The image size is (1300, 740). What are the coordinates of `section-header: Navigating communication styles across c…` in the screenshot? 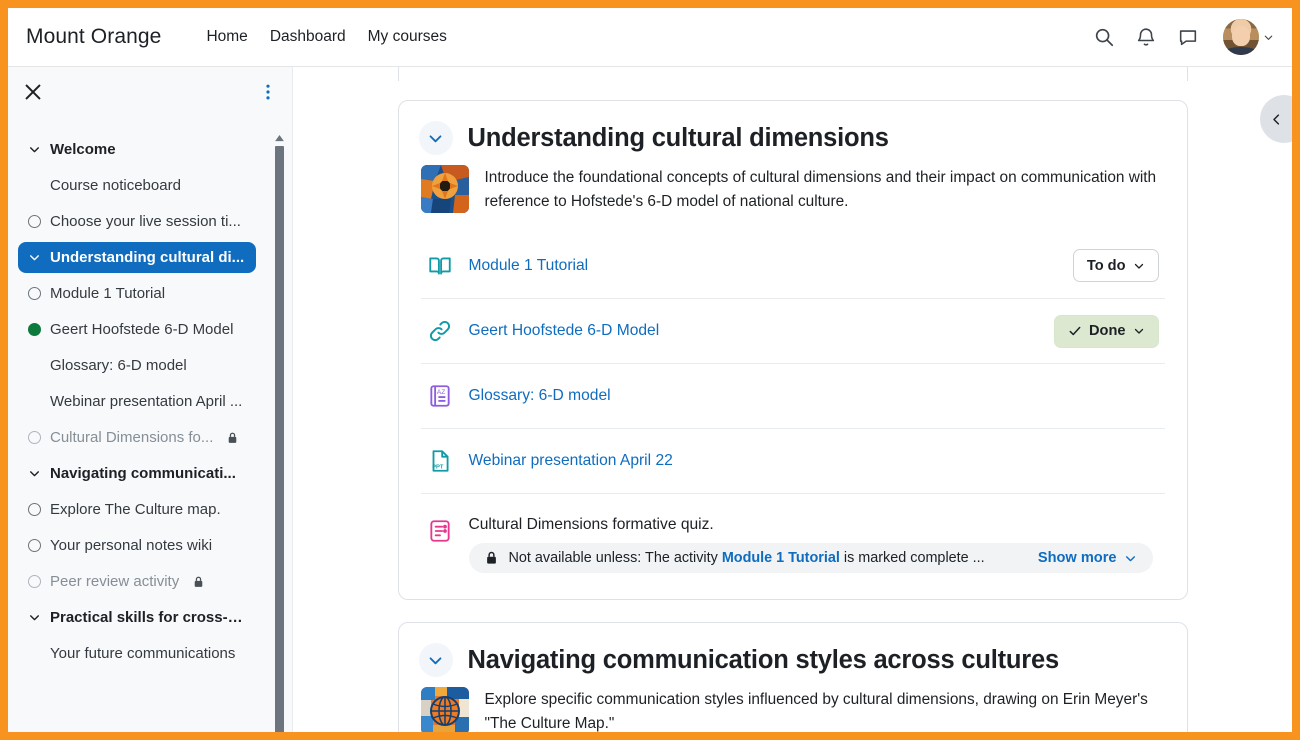 It's located at (793, 653).